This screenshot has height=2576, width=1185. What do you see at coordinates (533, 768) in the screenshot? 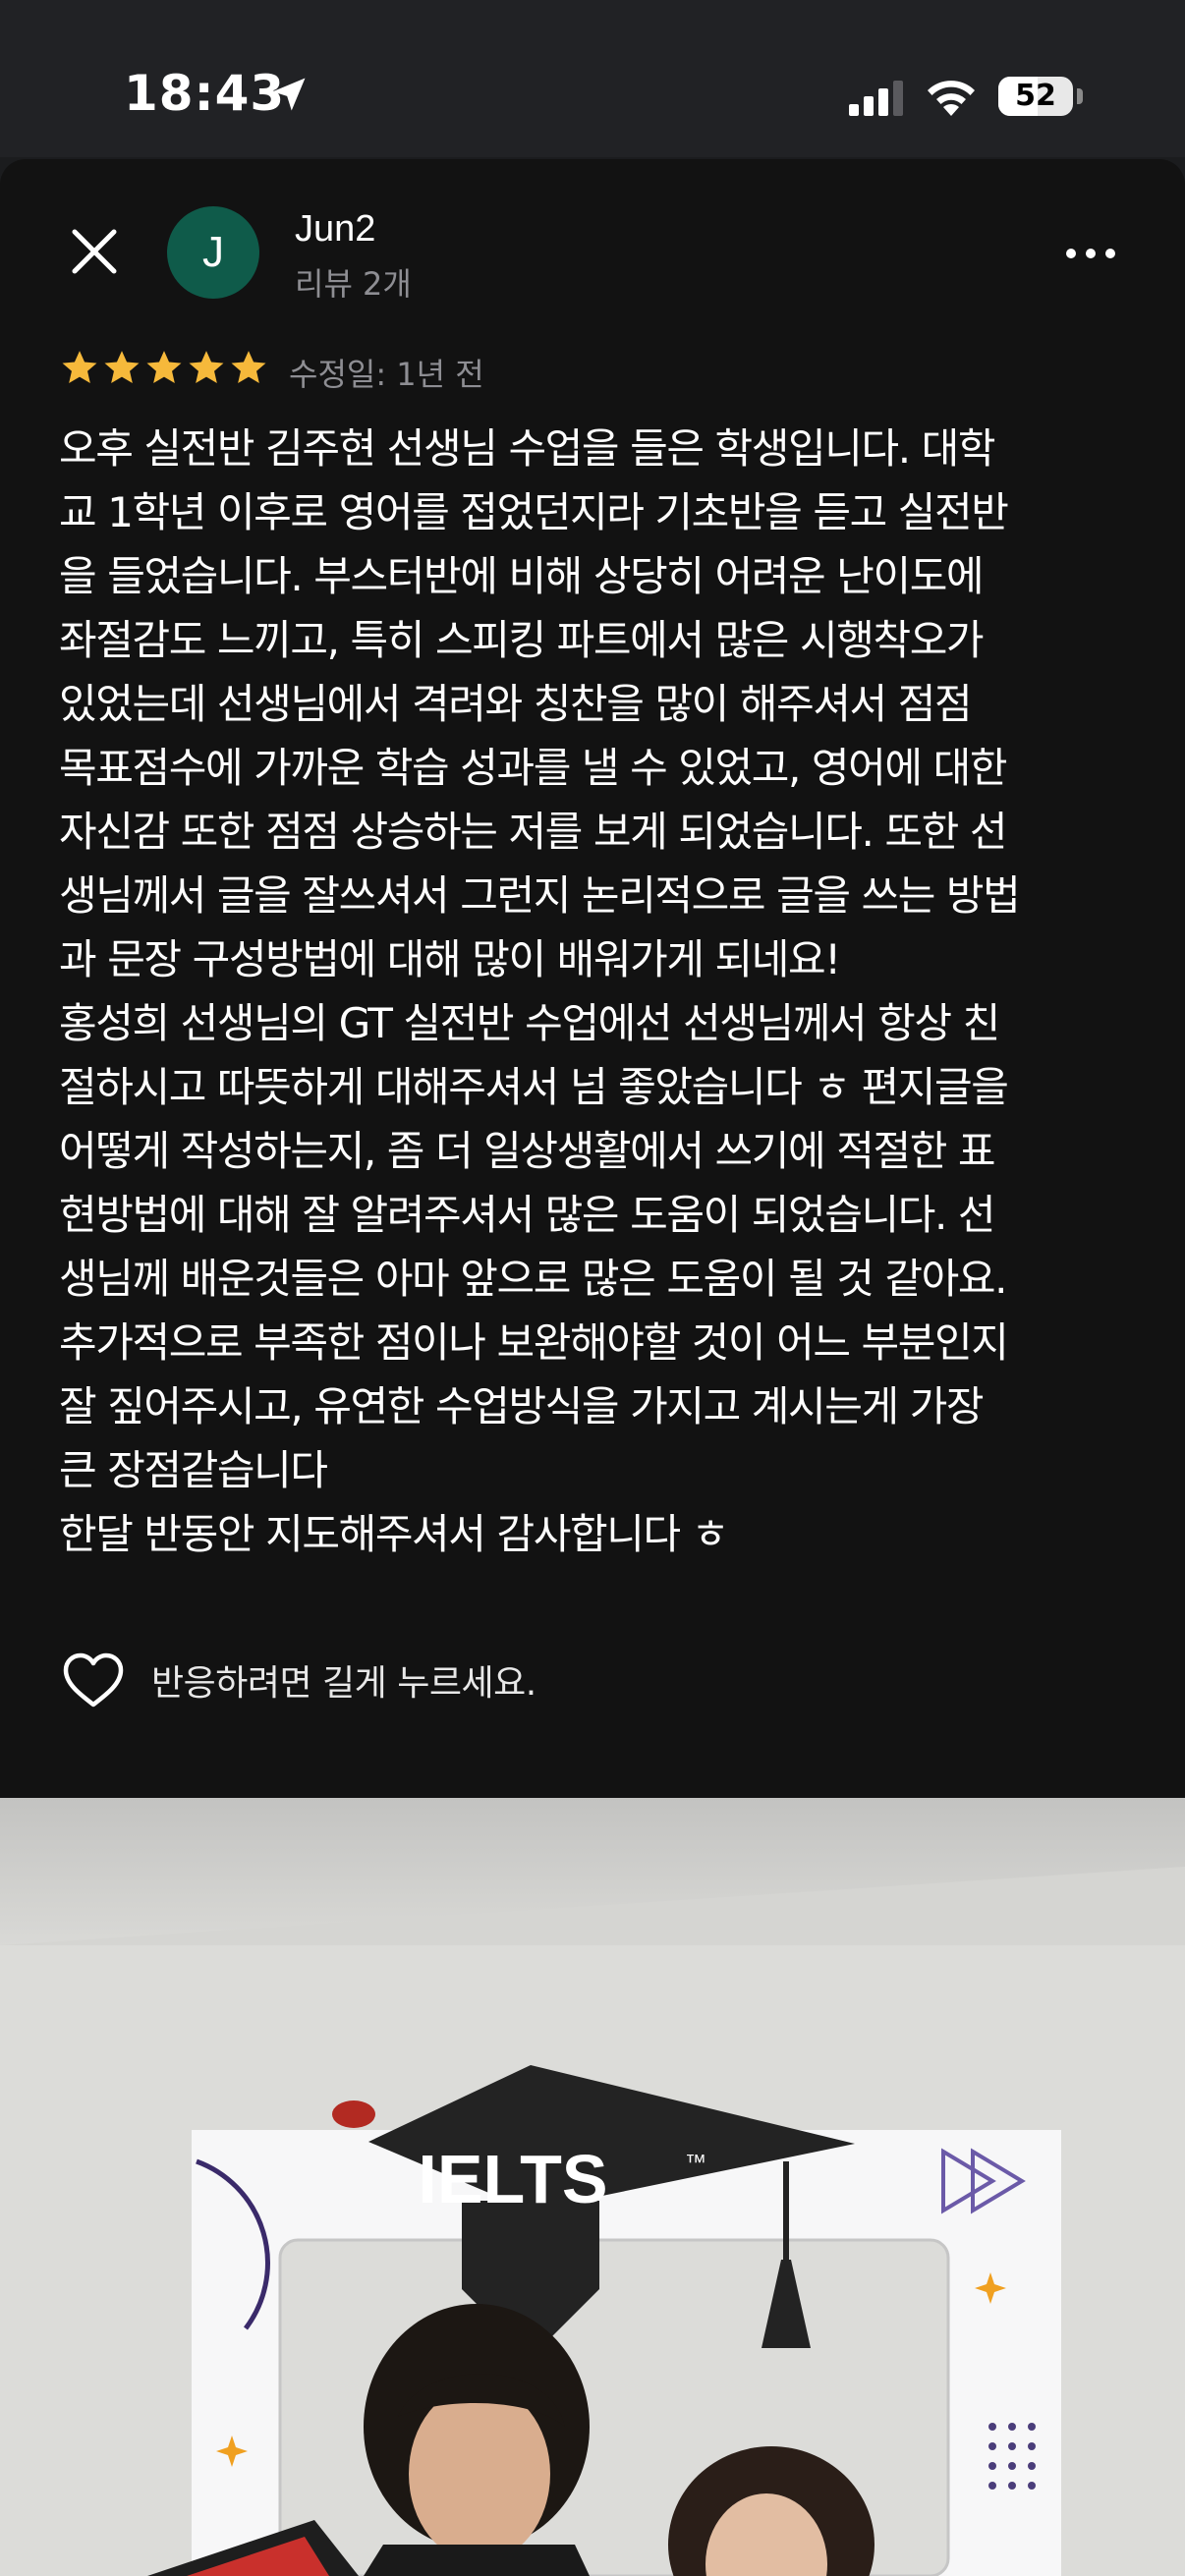
I see `review-line: 목표점수에 가까운 학습 성과를 낼 수 있었고, 영어에 대한` at bounding box center [533, 768].